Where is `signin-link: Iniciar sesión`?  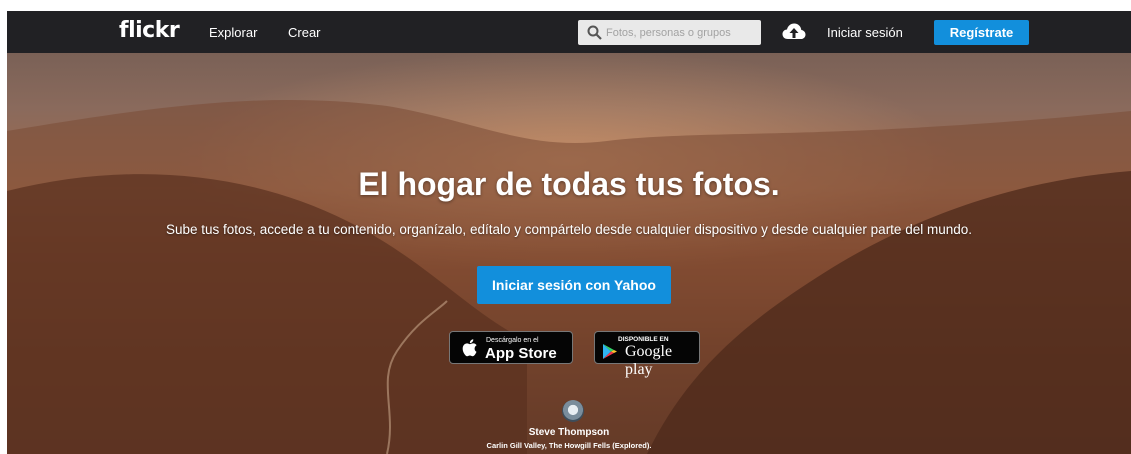
signin-link: Iniciar sesión is located at coordinates (865, 32).